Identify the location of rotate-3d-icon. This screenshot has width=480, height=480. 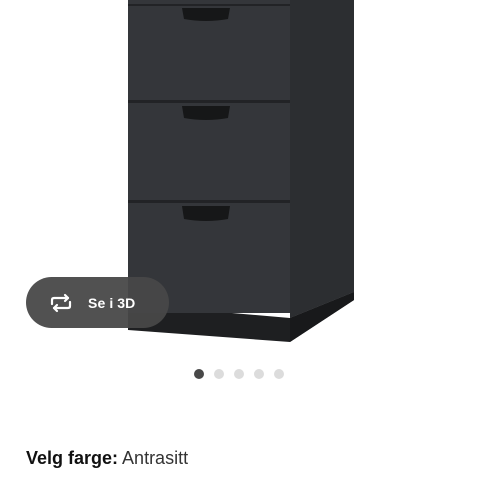
(61, 303).